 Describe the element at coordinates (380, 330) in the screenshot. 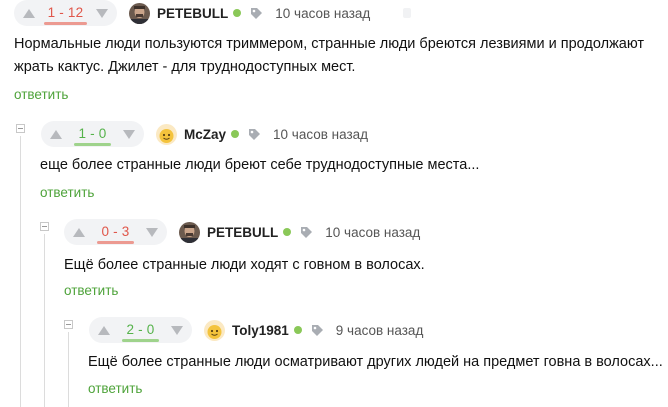

I see `comment-timestamp: 9 часов назад` at that location.